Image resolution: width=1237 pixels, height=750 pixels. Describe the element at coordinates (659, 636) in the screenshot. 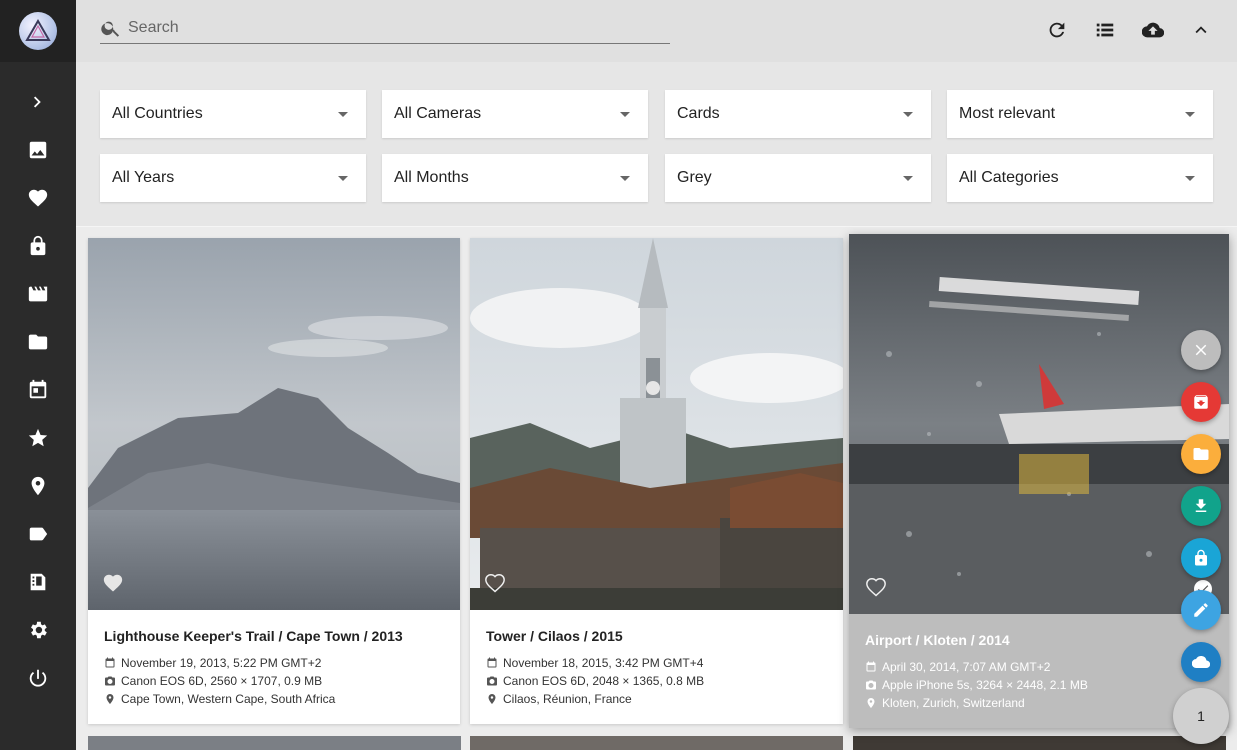

I see `photo-title: Tower / Cilaos / 2015` at that location.